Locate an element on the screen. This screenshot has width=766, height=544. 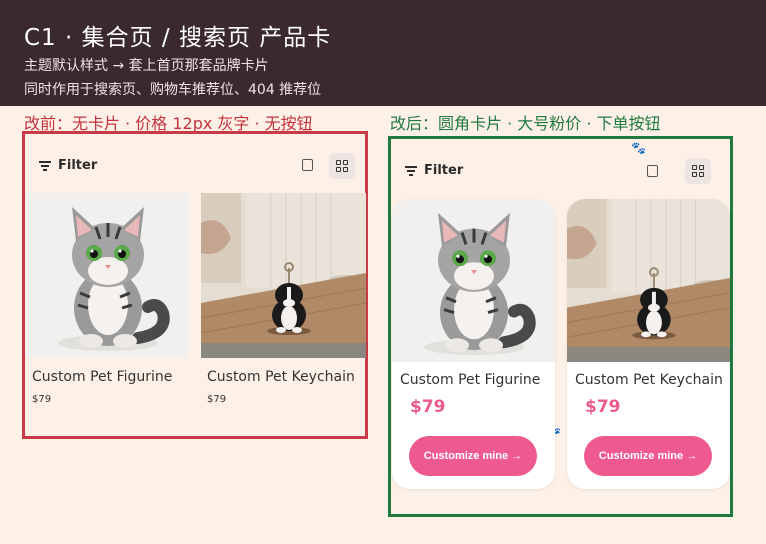
subtitle-secondary: 同时作用于搜索页、购物车推荐位、404 推荐位 is located at coordinates (173, 90).